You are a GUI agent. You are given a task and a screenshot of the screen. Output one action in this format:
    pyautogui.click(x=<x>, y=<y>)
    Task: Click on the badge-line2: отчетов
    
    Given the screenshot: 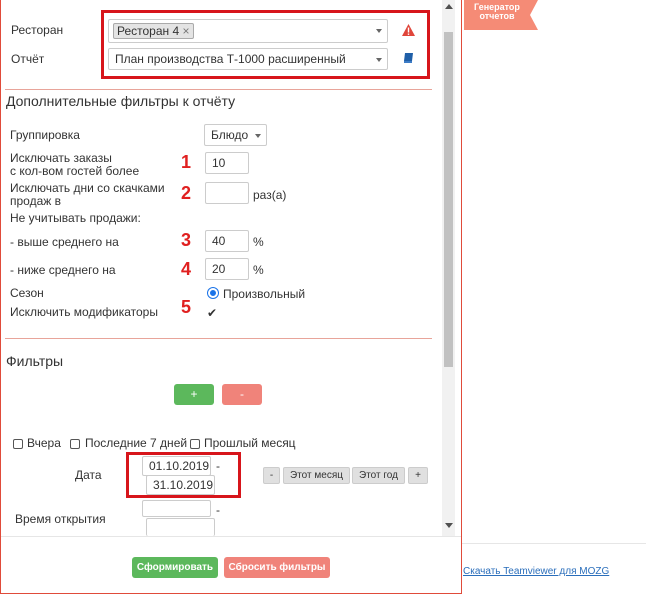 What is the action you would take?
    pyautogui.click(x=497, y=16)
    